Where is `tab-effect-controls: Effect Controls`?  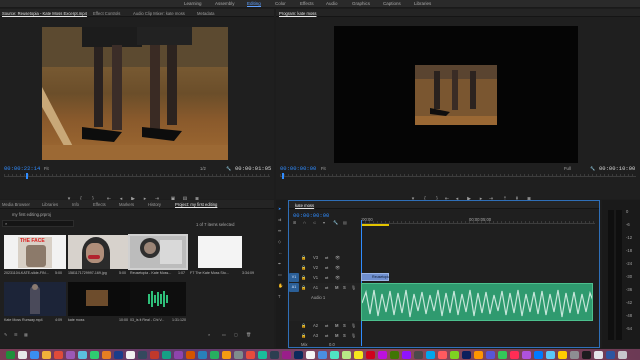 tab-effect-controls: Effect Controls is located at coordinates (106, 13).